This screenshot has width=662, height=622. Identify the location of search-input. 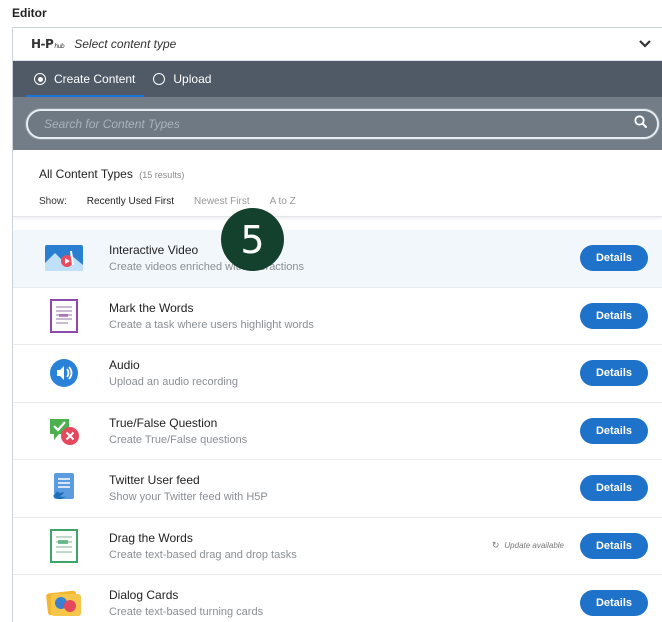
(339, 123).